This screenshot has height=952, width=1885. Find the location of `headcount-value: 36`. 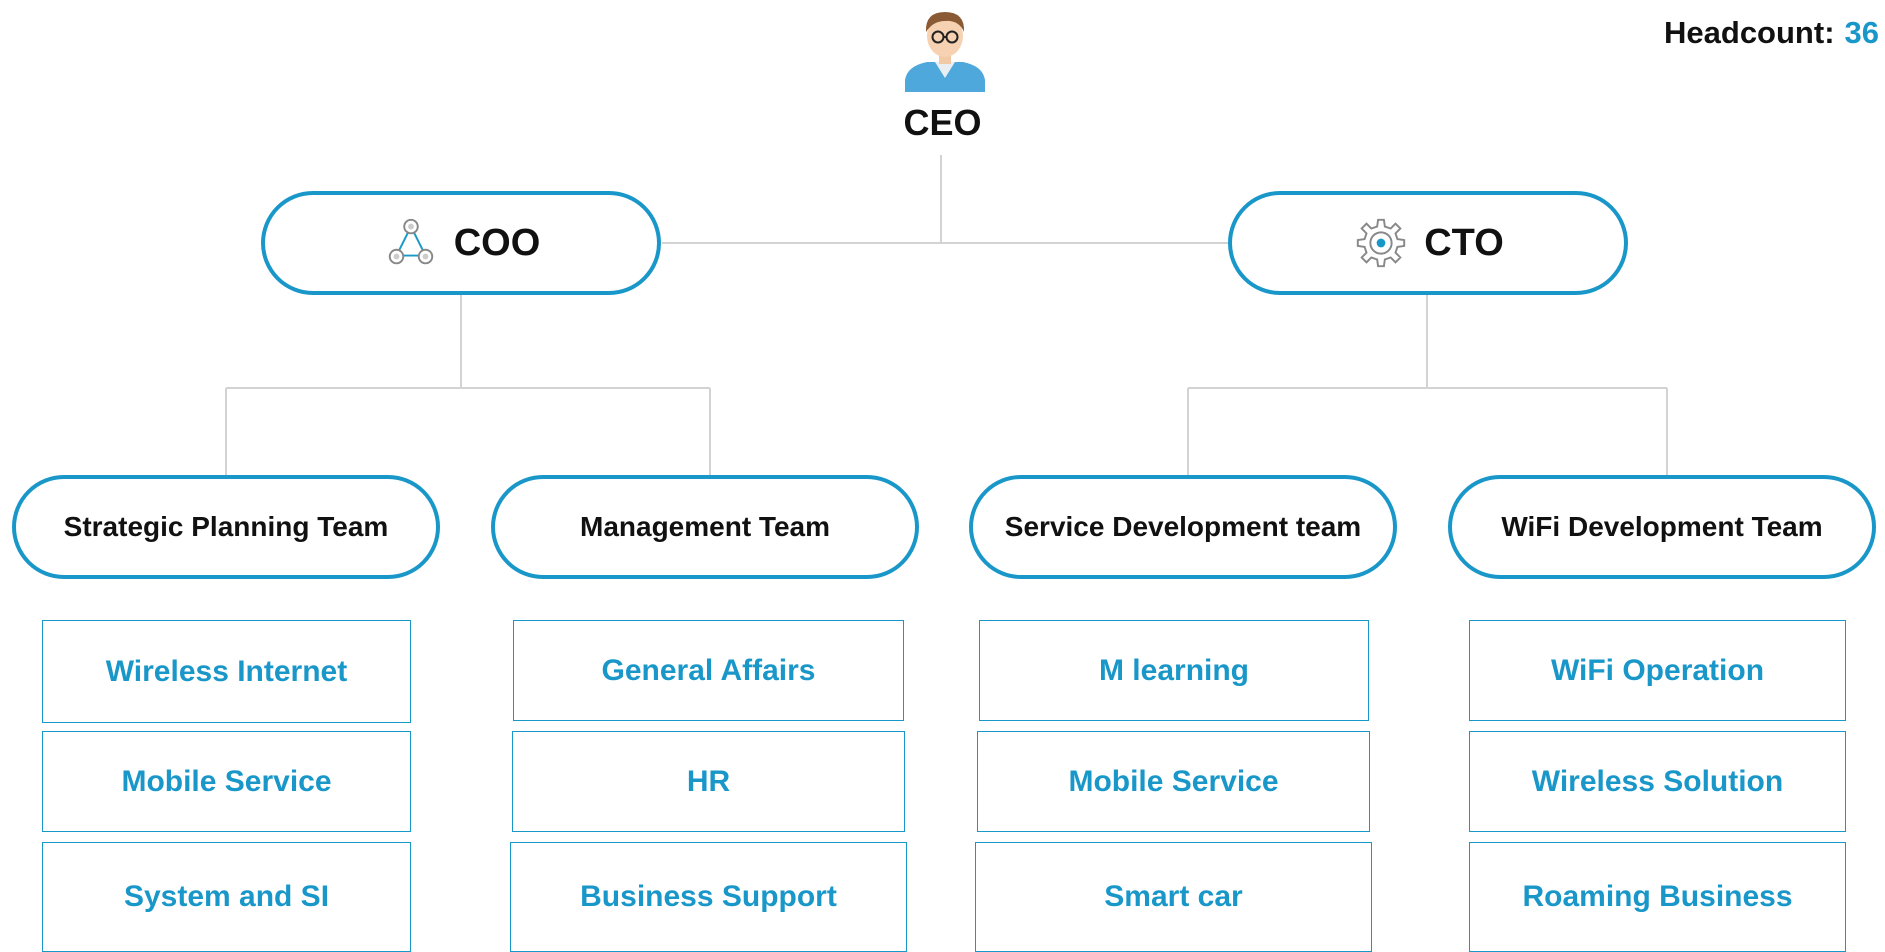

headcount-value: 36 is located at coordinates (1861, 32).